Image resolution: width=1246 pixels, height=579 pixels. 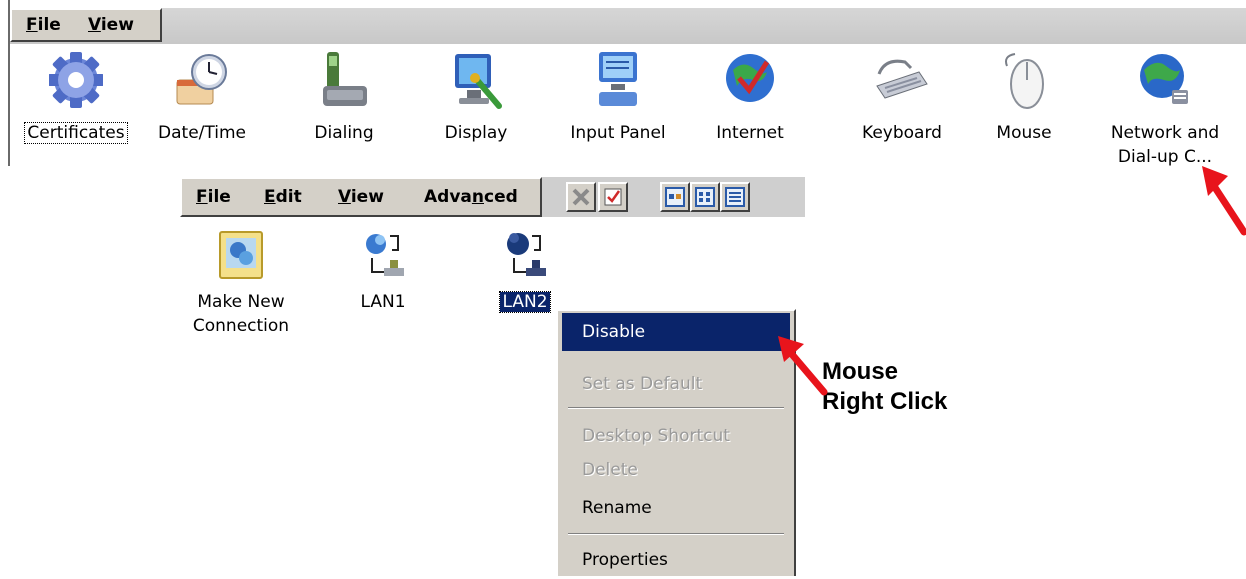 I want to click on lan-disabled-icon, so click(x=526, y=254).